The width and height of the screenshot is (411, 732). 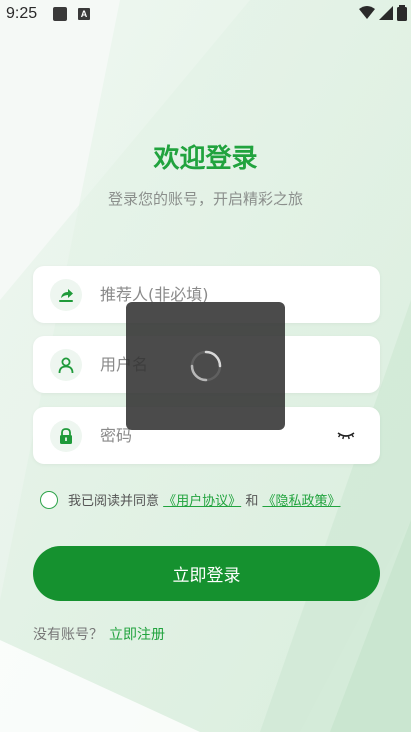 I want to click on user-agreement-link: 《用户协议》, so click(x=202, y=501).